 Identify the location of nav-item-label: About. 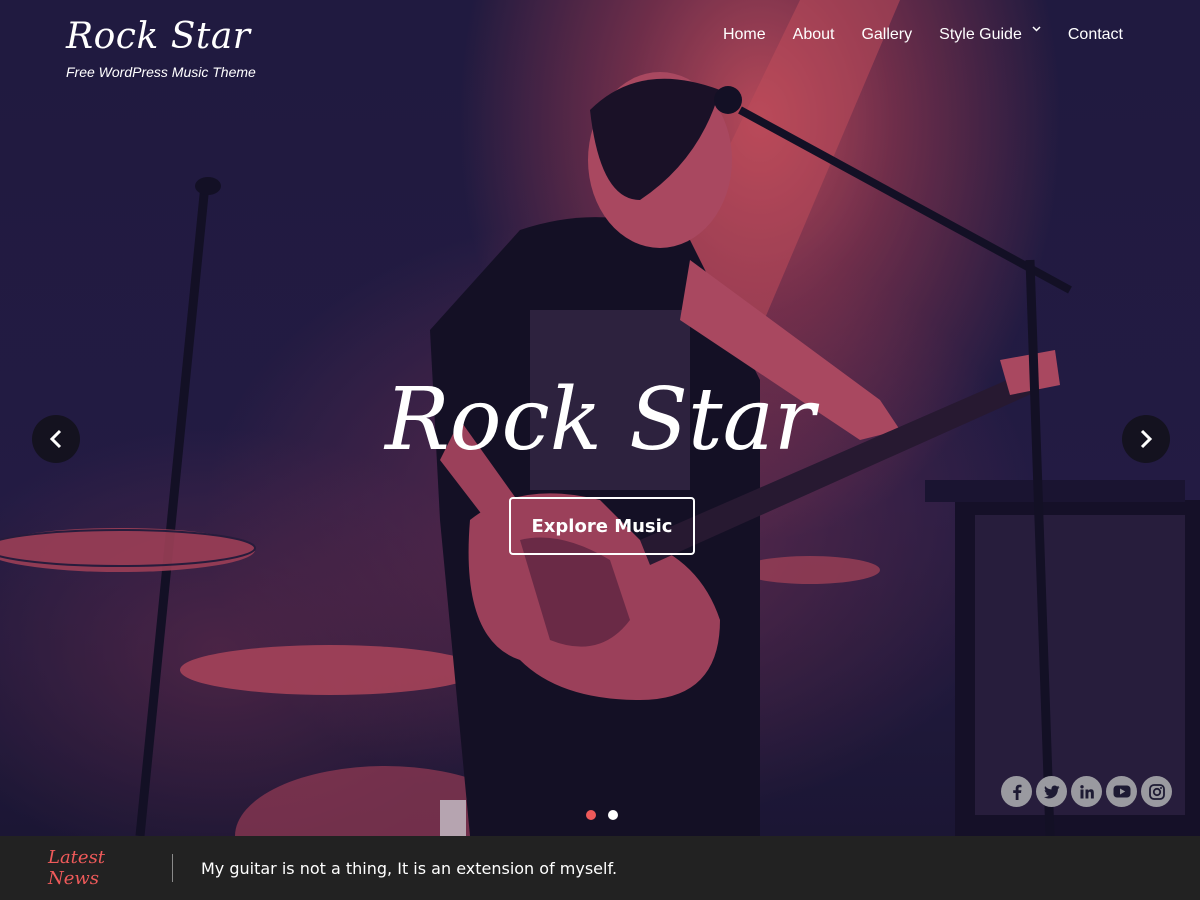
(813, 34).